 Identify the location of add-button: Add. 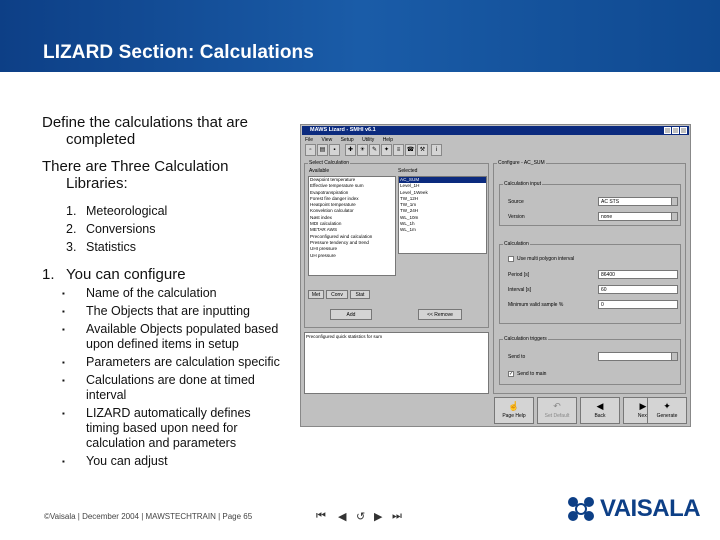
(351, 314).